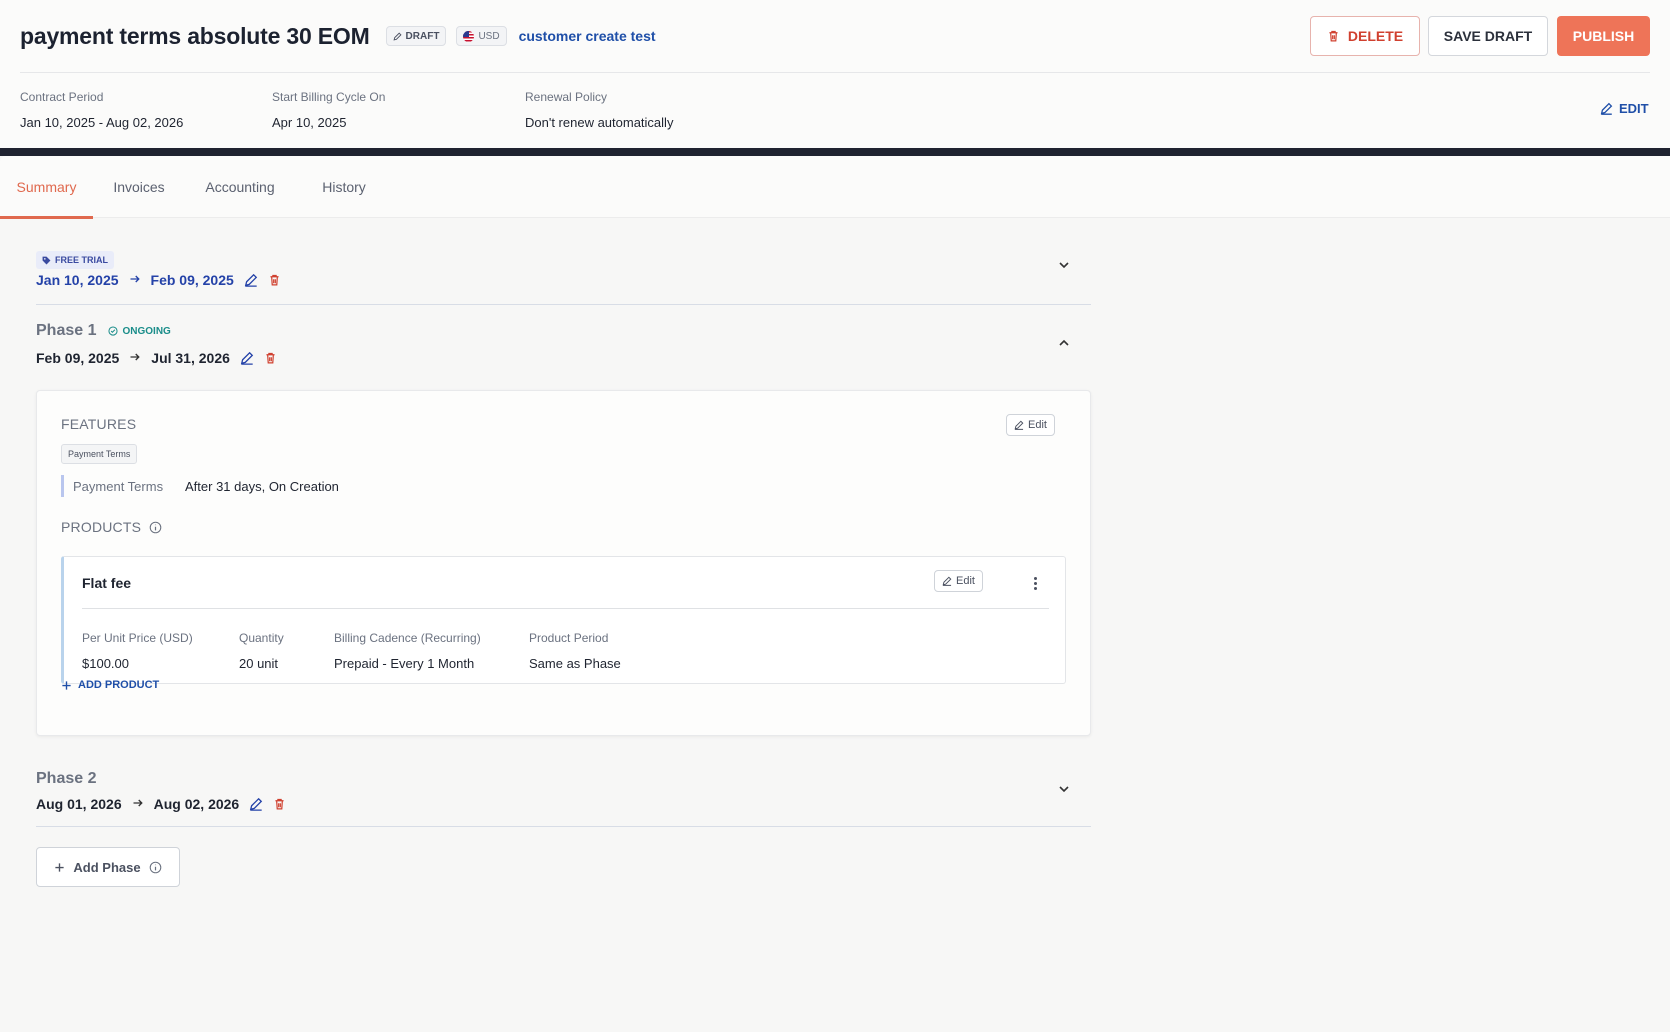  I want to click on currency-chip-label: USD, so click(489, 36).